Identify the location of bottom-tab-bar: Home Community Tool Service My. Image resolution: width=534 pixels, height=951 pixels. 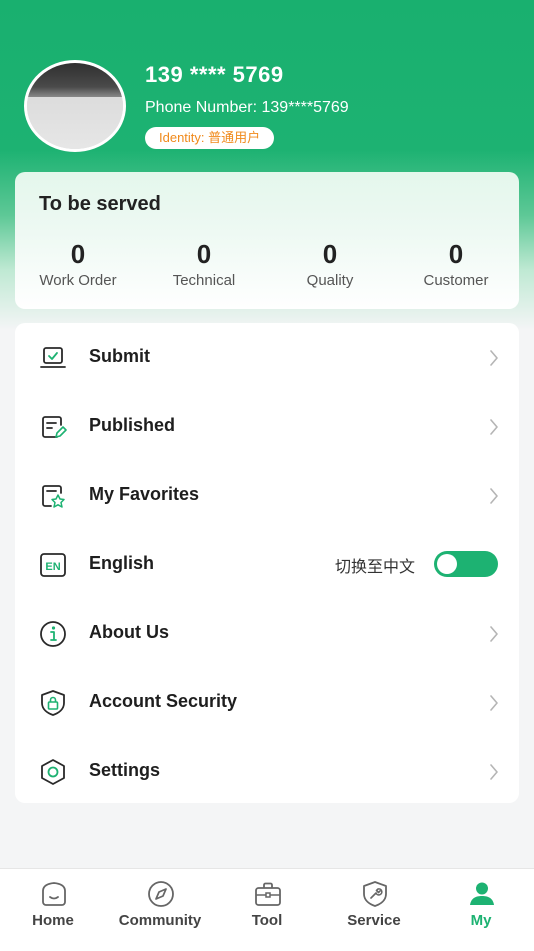
(267, 909).